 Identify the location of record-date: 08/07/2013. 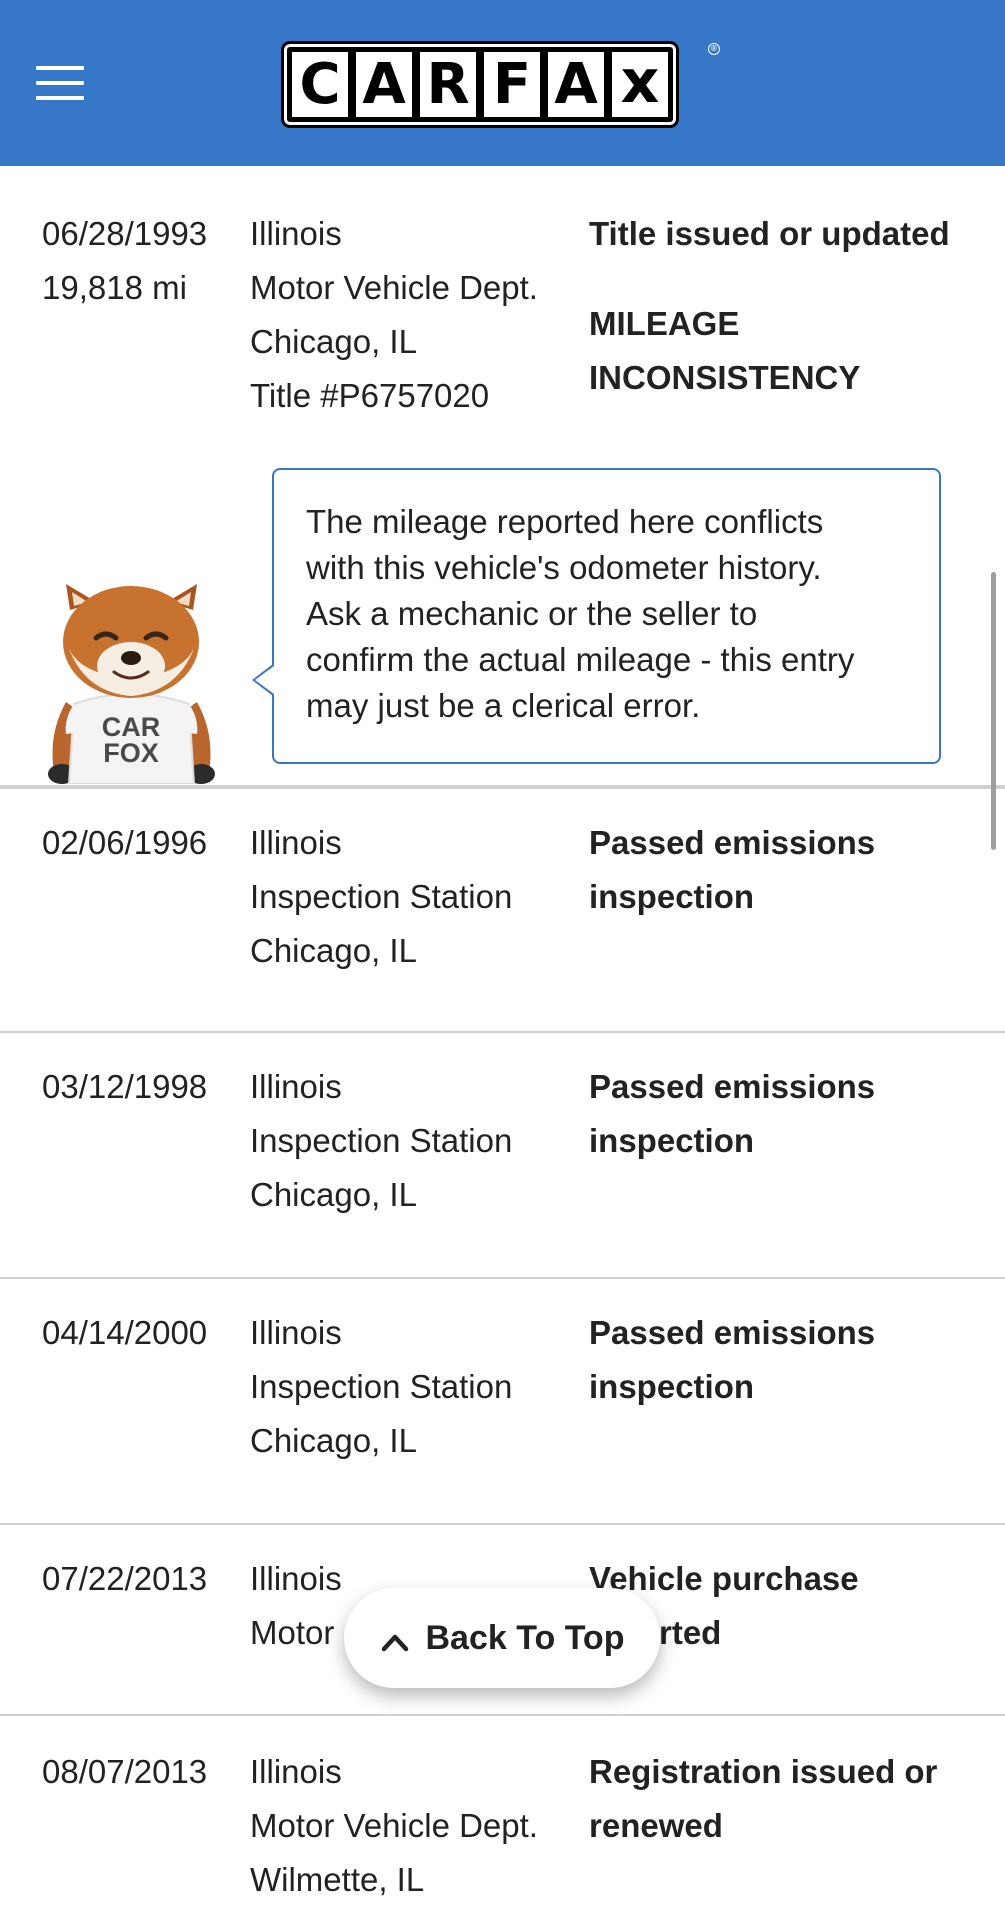
(125, 1771).